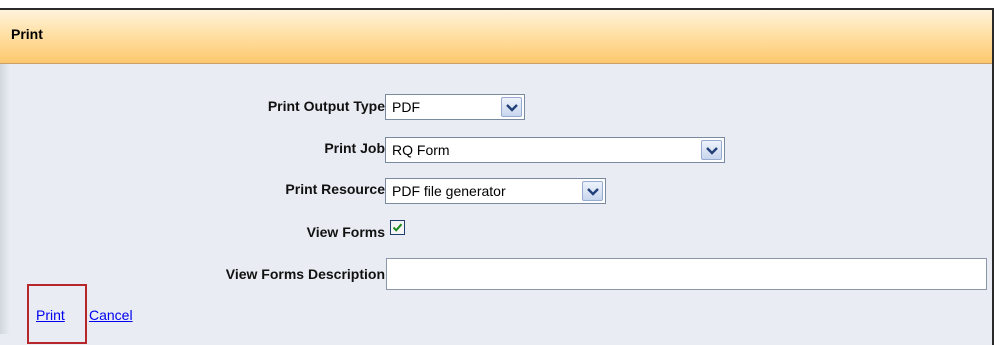 This screenshot has height=345, width=999. Describe the element at coordinates (50, 315) in the screenshot. I see `print-link: Print` at that location.